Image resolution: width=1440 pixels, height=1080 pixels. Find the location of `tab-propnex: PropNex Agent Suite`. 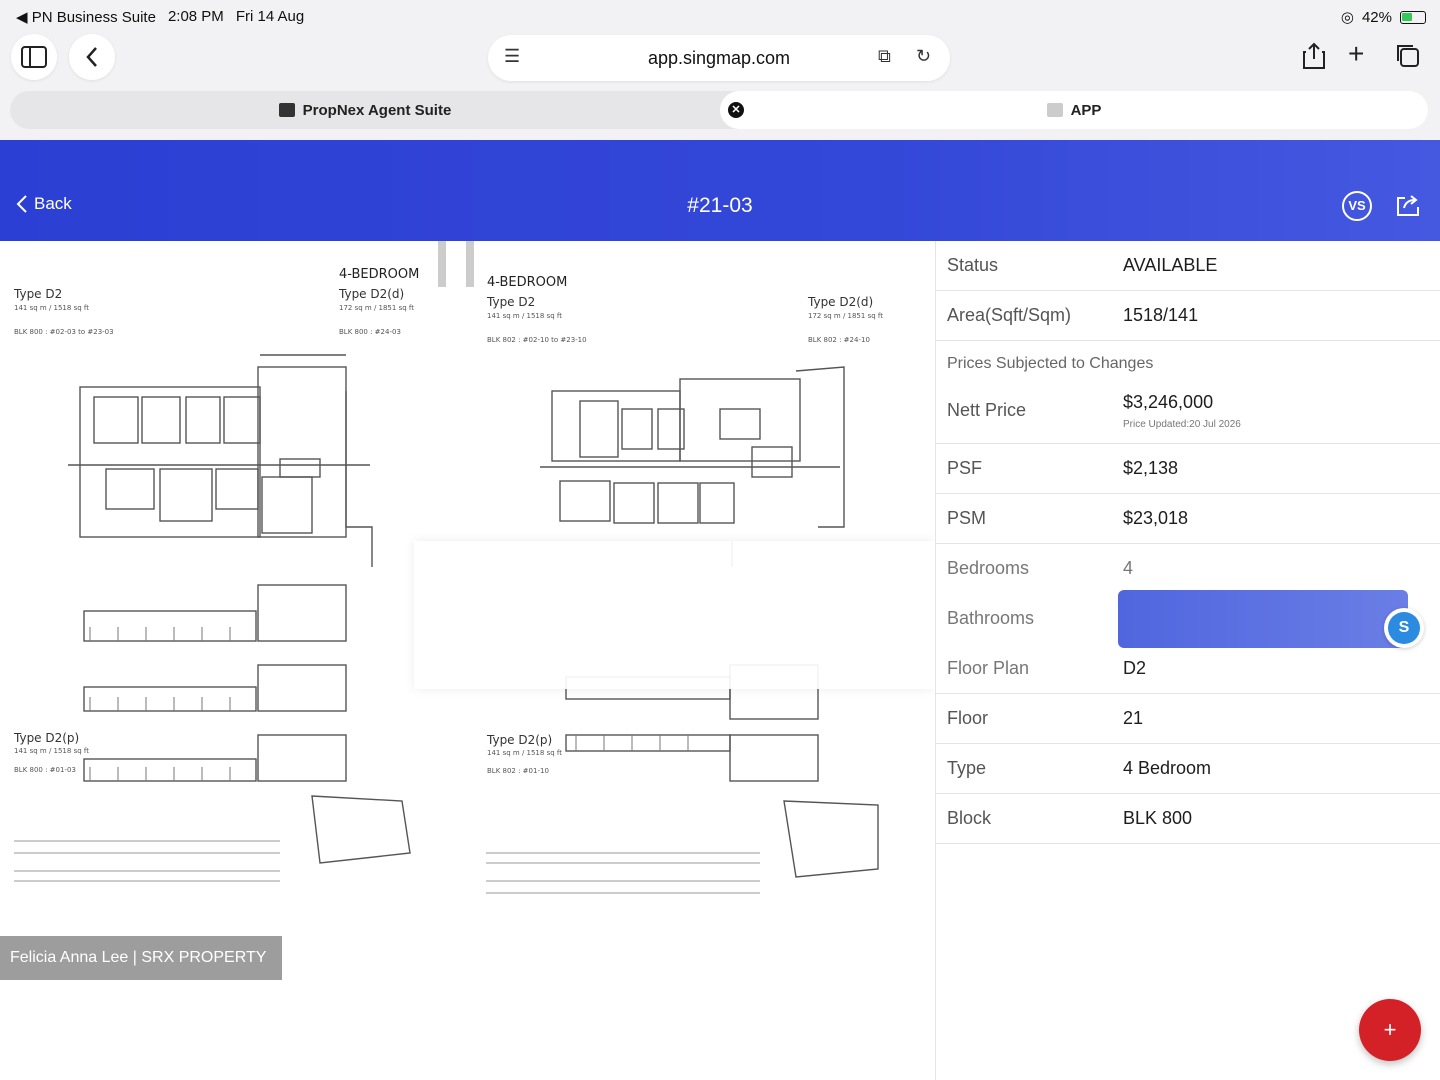

tab-propnex: PropNex Agent Suite is located at coordinates (365, 110).